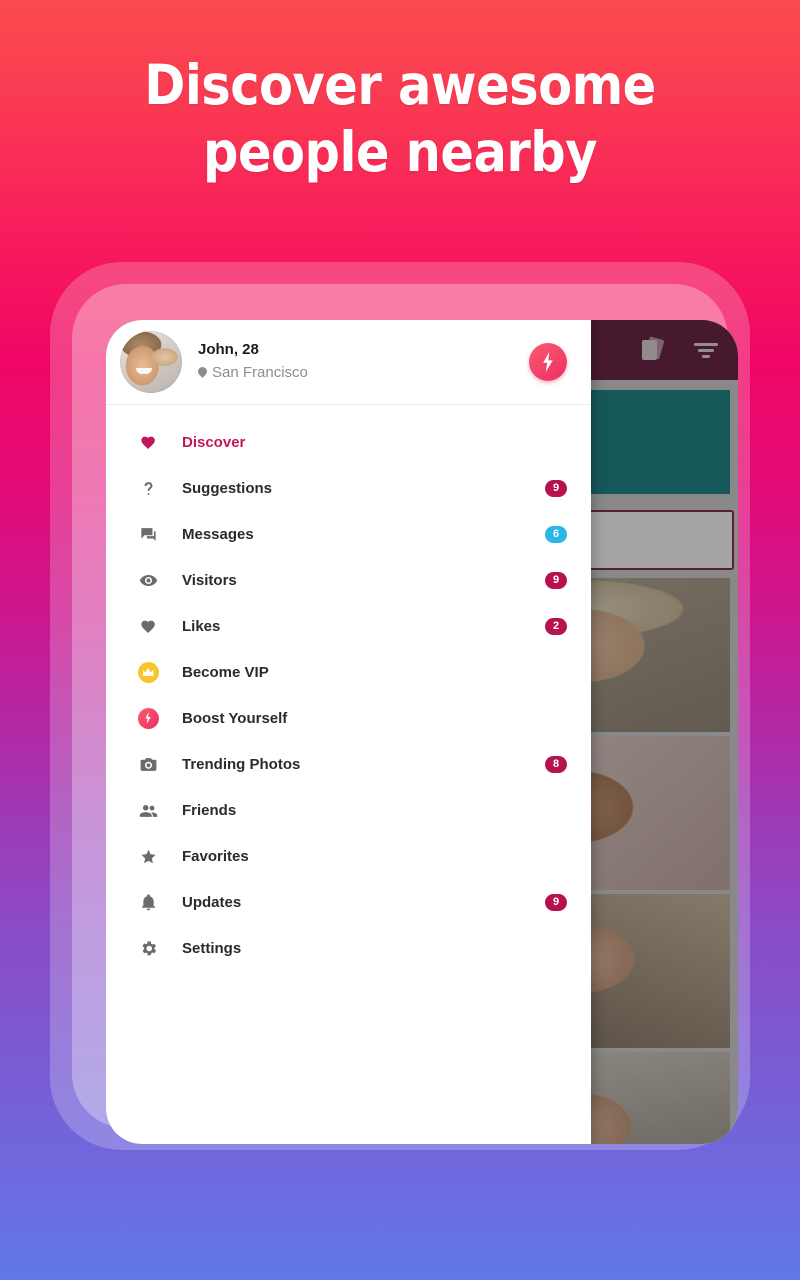  What do you see at coordinates (348, 856) in the screenshot?
I see `menu-item-favorites: Favorites` at bounding box center [348, 856].